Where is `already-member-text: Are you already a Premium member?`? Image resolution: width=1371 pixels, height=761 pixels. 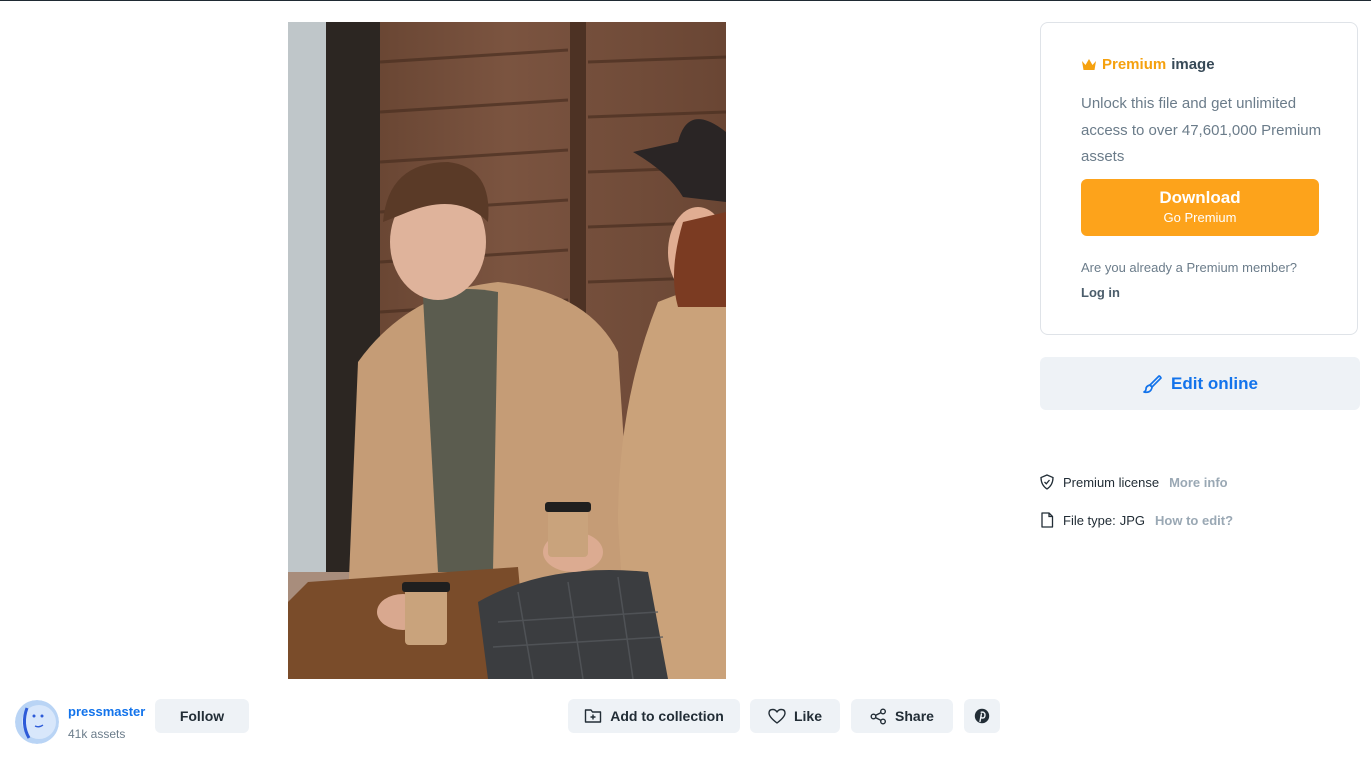 already-member-text: Are you already a Premium member? is located at coordinates (1189, 267).